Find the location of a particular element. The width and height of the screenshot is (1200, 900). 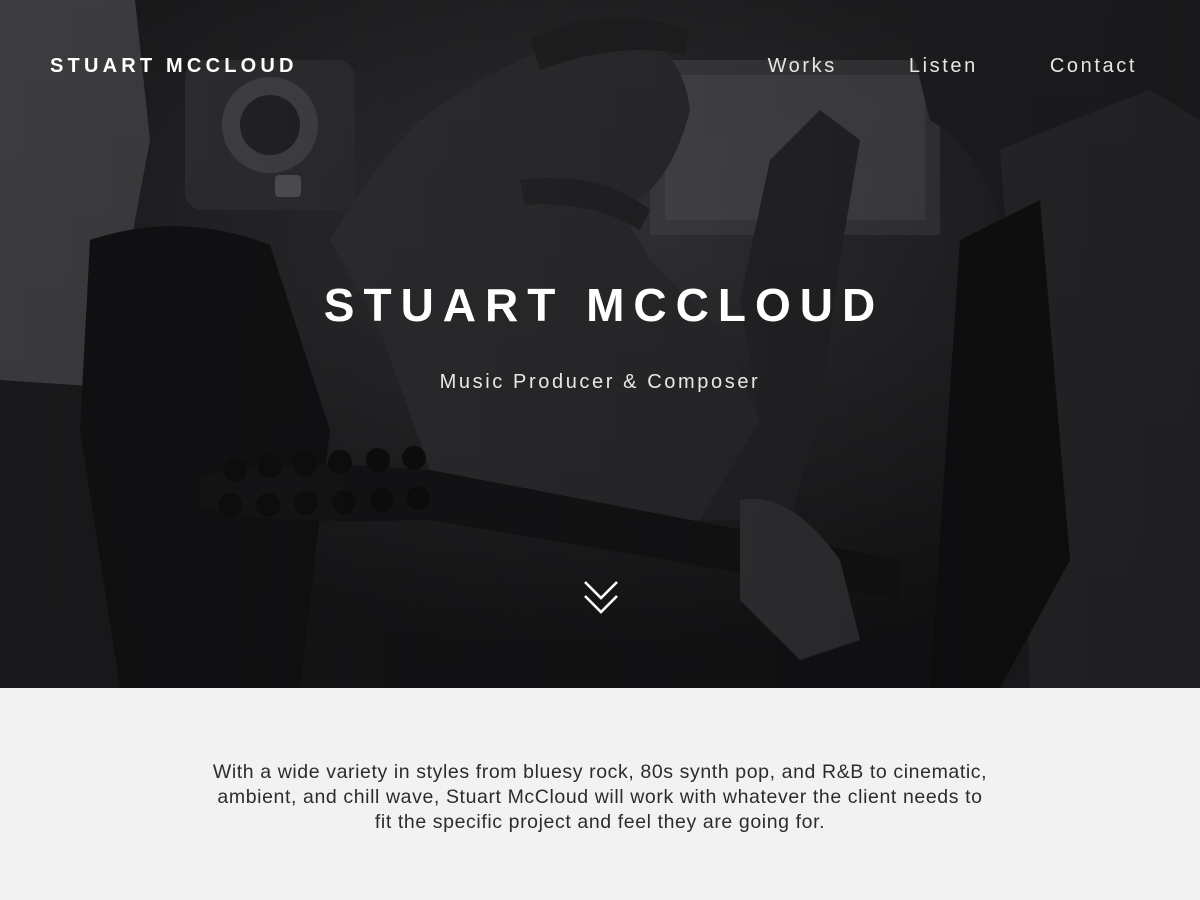

hero-subtitle: Music Producer & Composer is located at coordinates (600, 382).